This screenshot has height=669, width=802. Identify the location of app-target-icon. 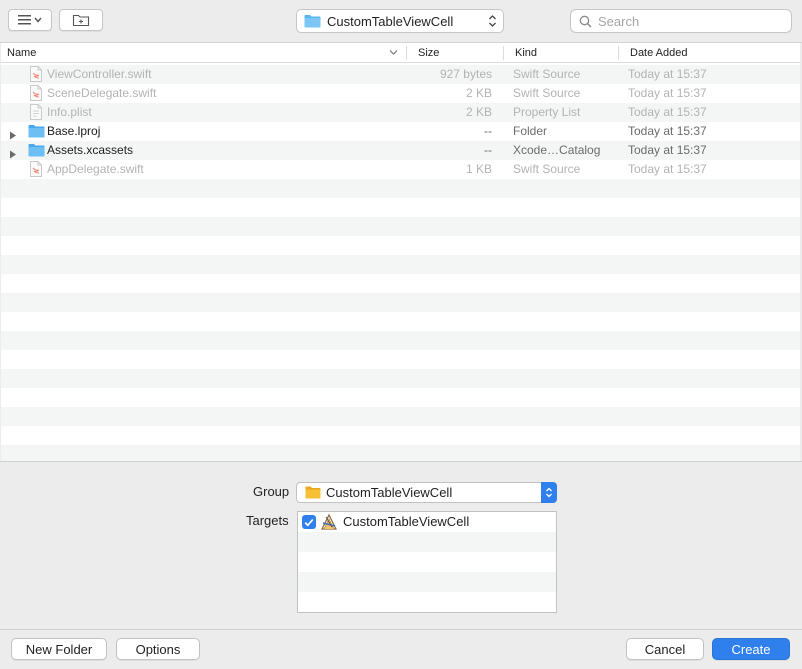
(329, 521).